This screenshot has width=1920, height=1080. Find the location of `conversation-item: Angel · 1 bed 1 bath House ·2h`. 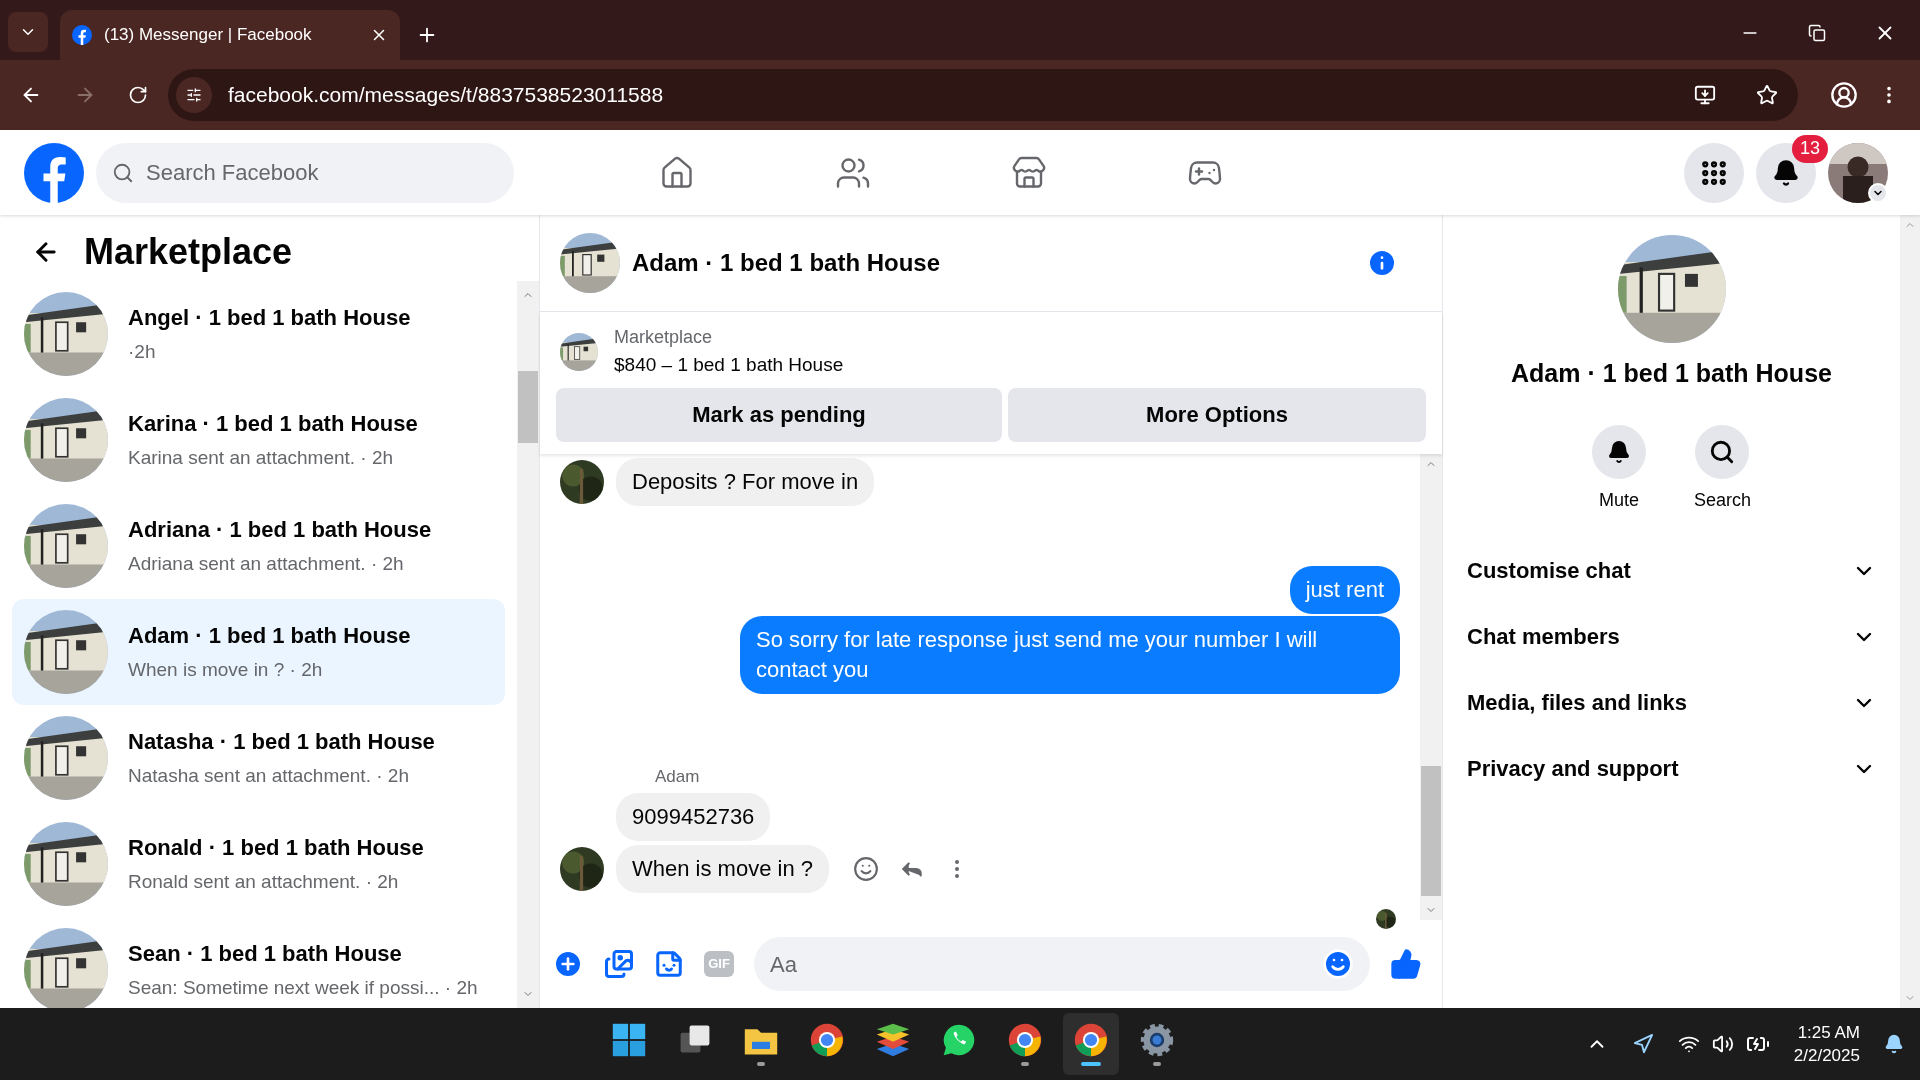

conversation-item: Angel · 1 bed 1 bath House ·2h is located at coordinates (258, 334).